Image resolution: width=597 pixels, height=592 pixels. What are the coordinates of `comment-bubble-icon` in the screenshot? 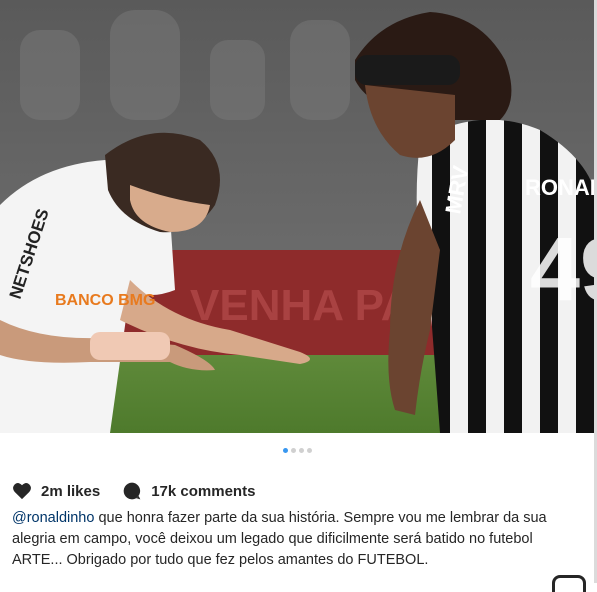 It's located at (132, 491).